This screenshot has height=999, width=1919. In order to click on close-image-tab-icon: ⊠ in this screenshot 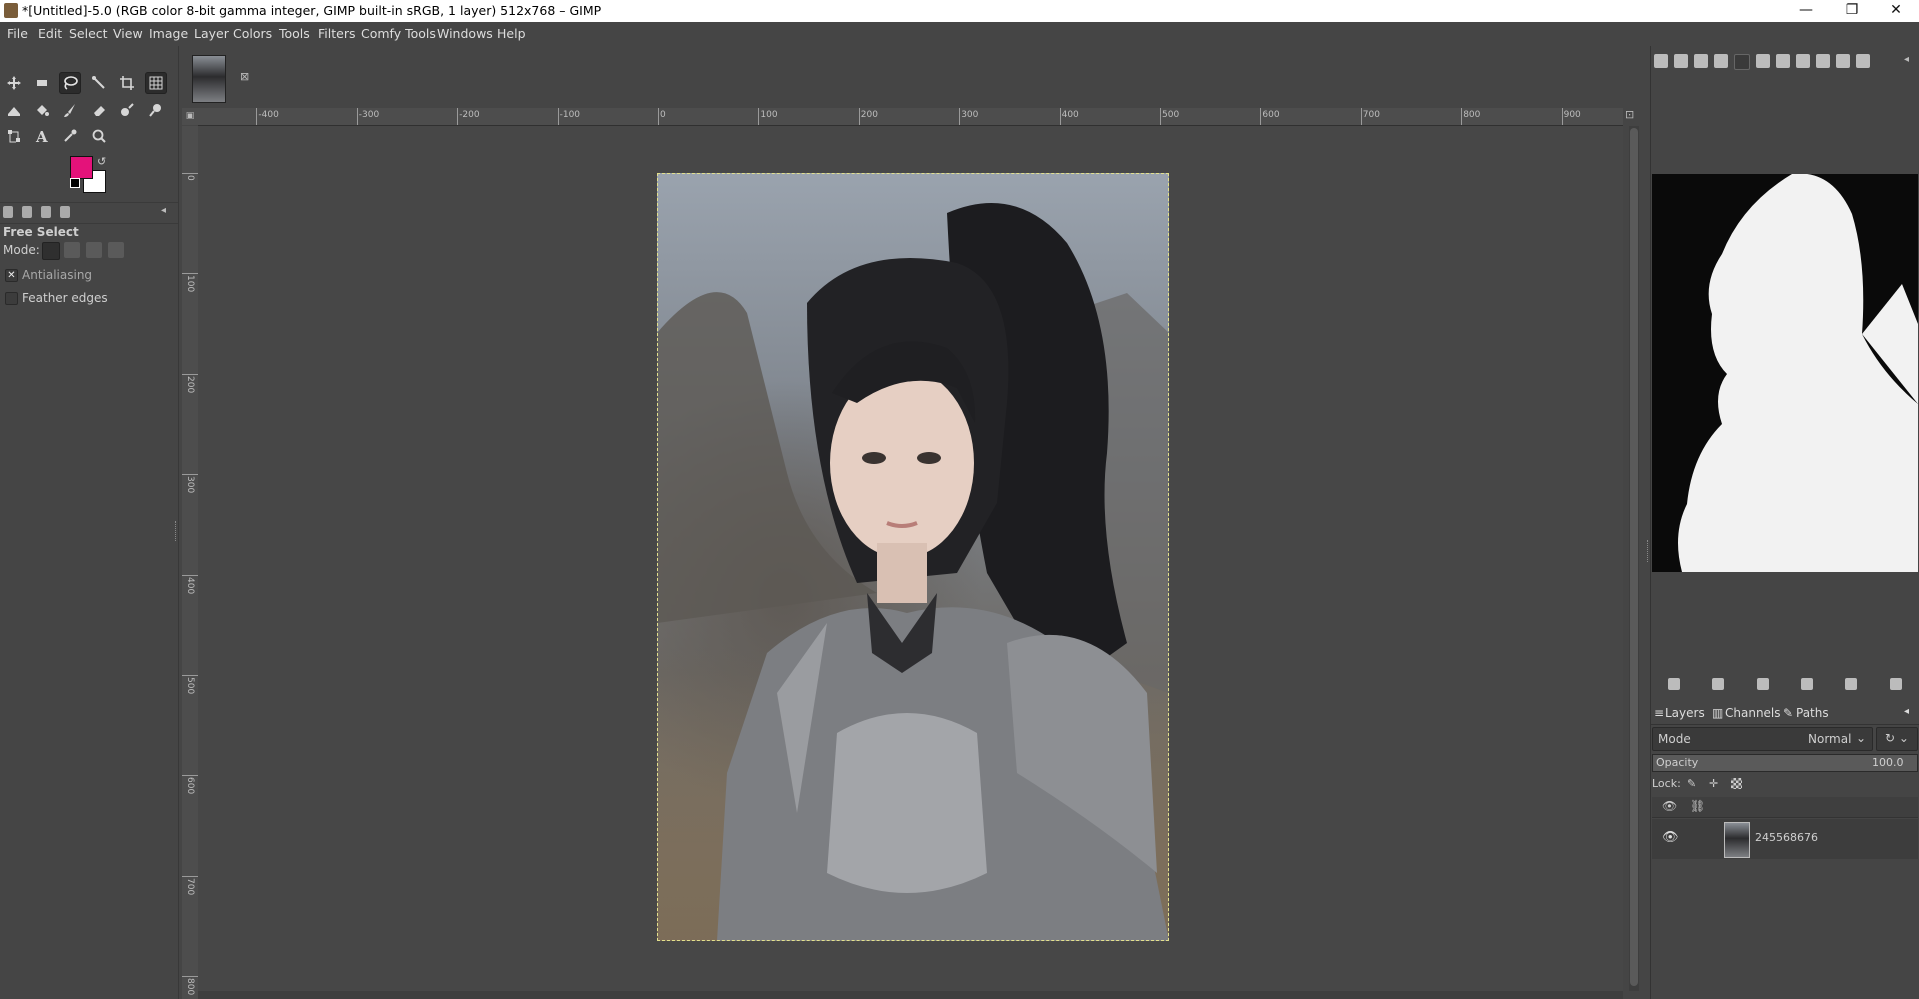, I will do `click(244, 76)`.